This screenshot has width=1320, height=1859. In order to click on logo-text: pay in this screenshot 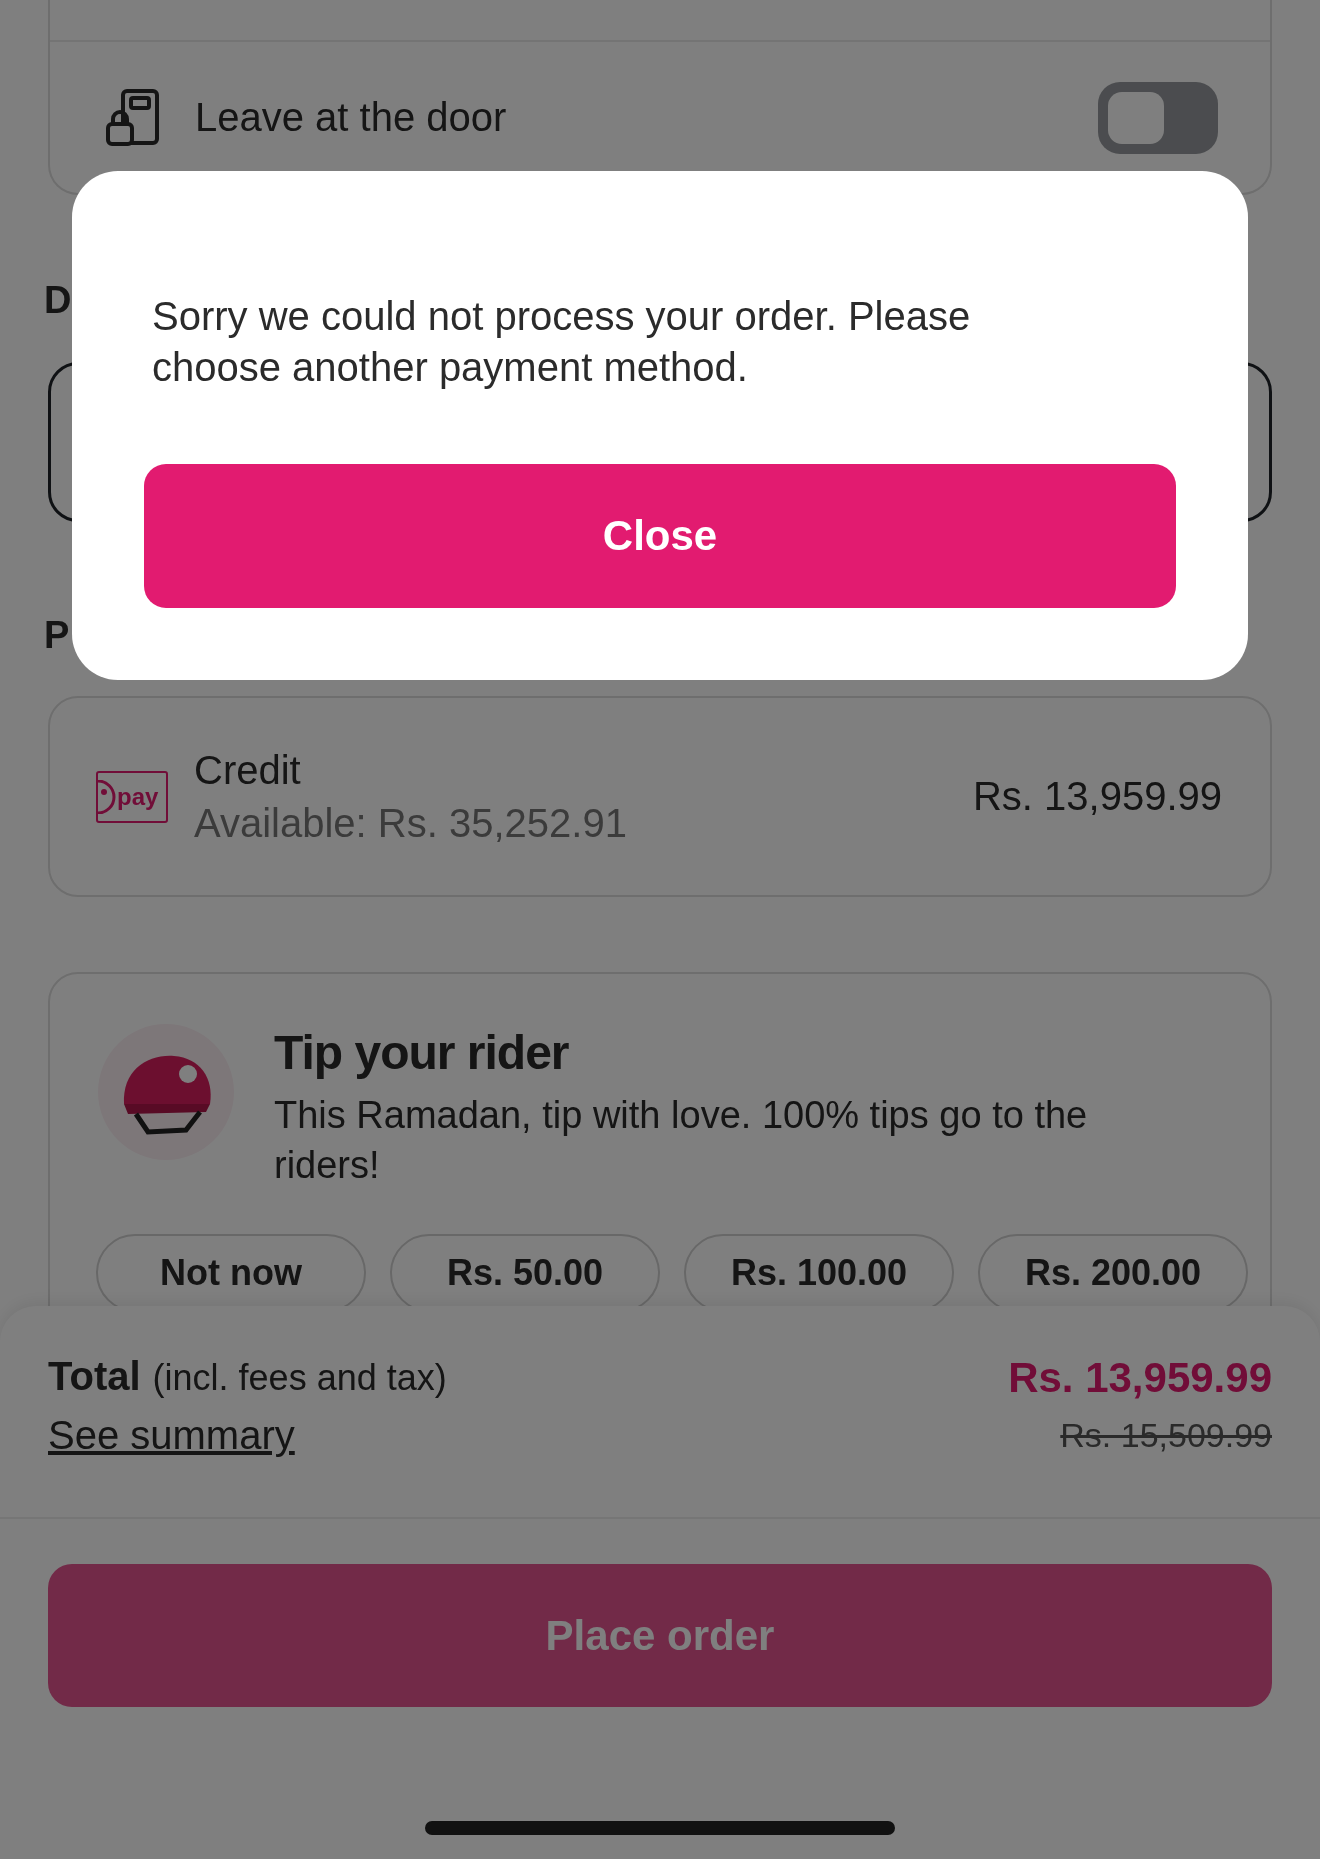, I will do `click(138, 796)`.